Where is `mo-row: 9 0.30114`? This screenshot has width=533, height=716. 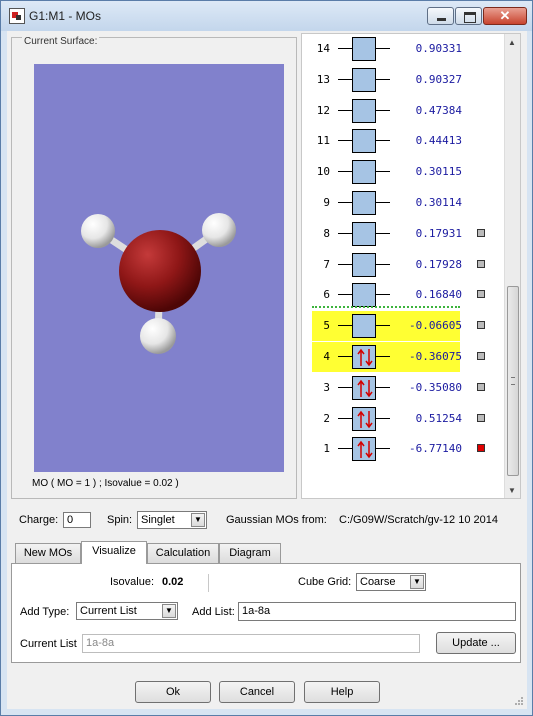 mo-row: 9 0.30114 is located at coordinates (404, 203).